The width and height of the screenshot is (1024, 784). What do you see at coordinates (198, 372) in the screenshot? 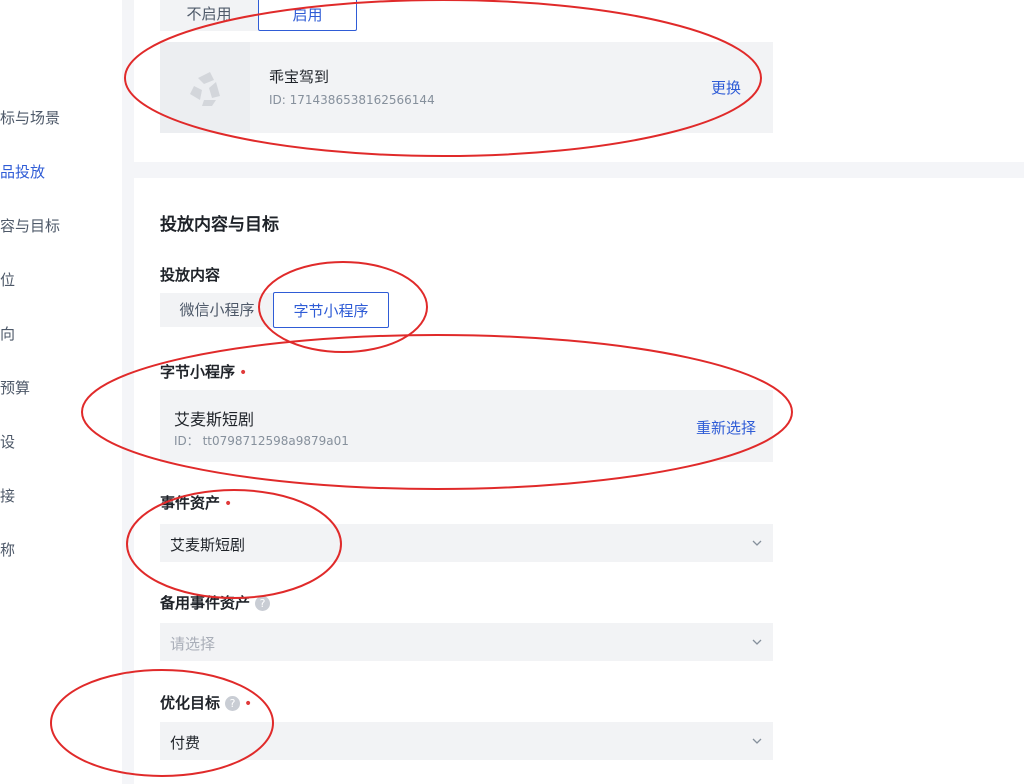
I see `miniprogram-label-text: 字节小程序` at bounding box center [198, 372].